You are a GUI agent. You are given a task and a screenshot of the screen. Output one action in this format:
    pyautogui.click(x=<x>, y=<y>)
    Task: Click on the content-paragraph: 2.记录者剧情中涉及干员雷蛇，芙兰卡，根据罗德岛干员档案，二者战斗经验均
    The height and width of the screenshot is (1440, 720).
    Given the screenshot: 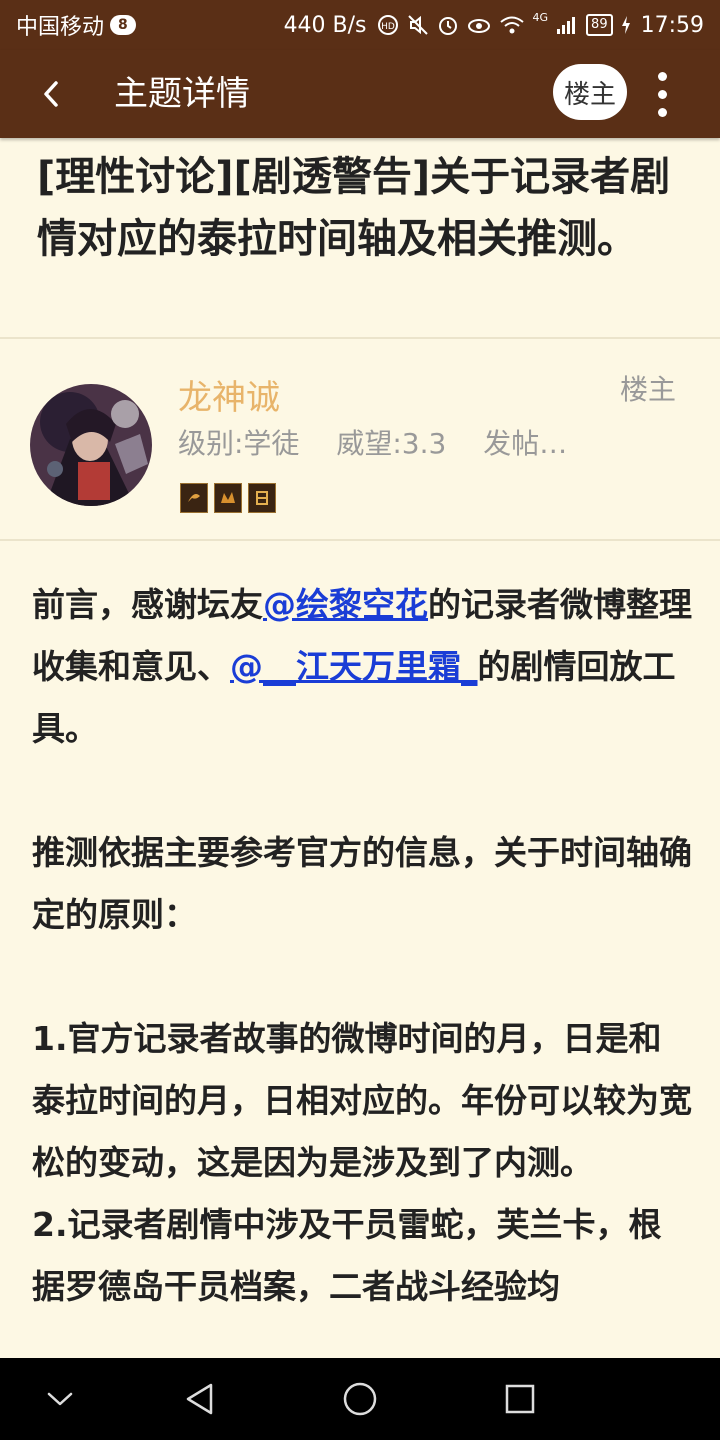 What is the action you would take?
    pyautogui.click(x=347, y=1255)
    